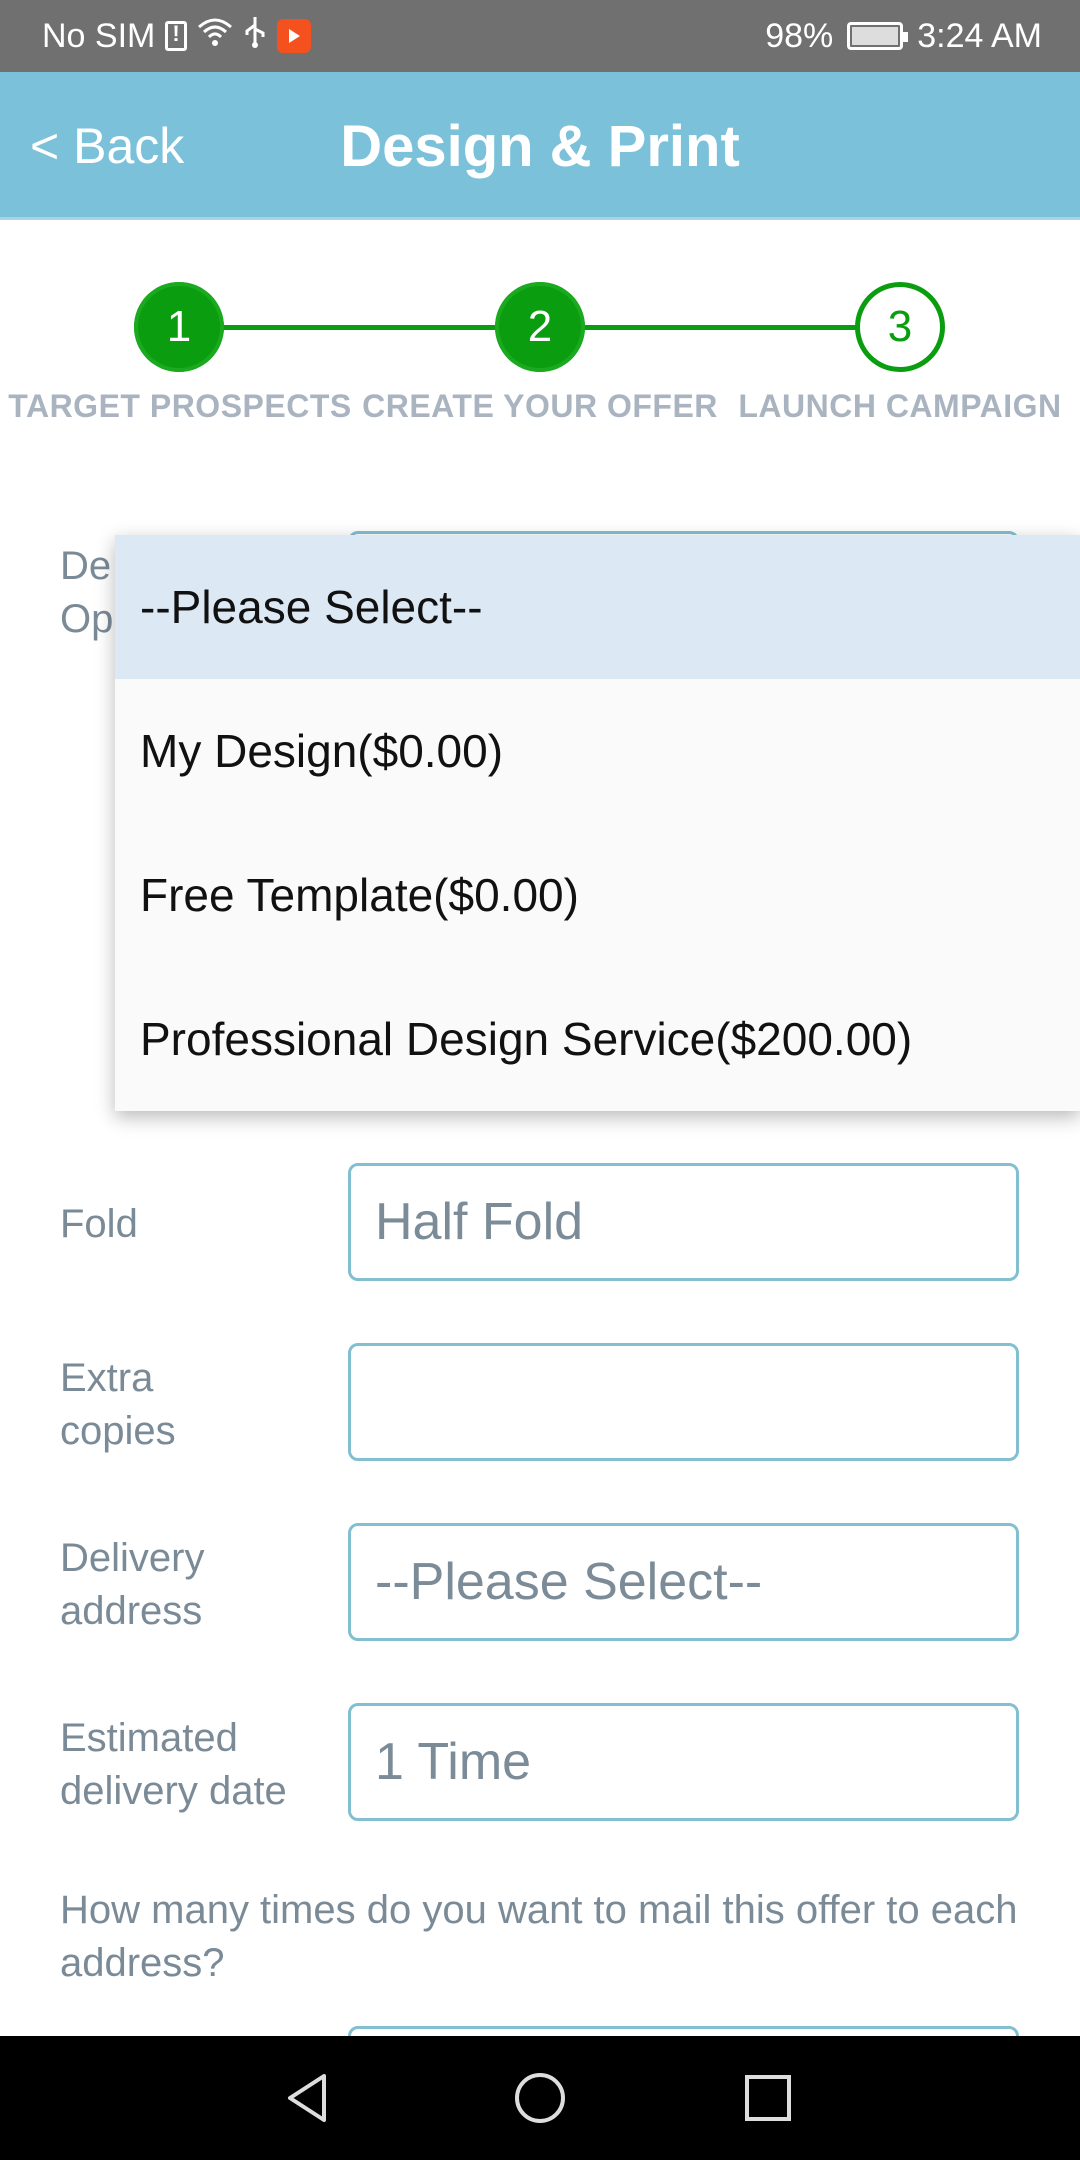  What do you see at coordinates (173, 1765) in the screenshot?
I see `delivery-date-label: Estimated delivery date` at bounding box center [173, 1765].